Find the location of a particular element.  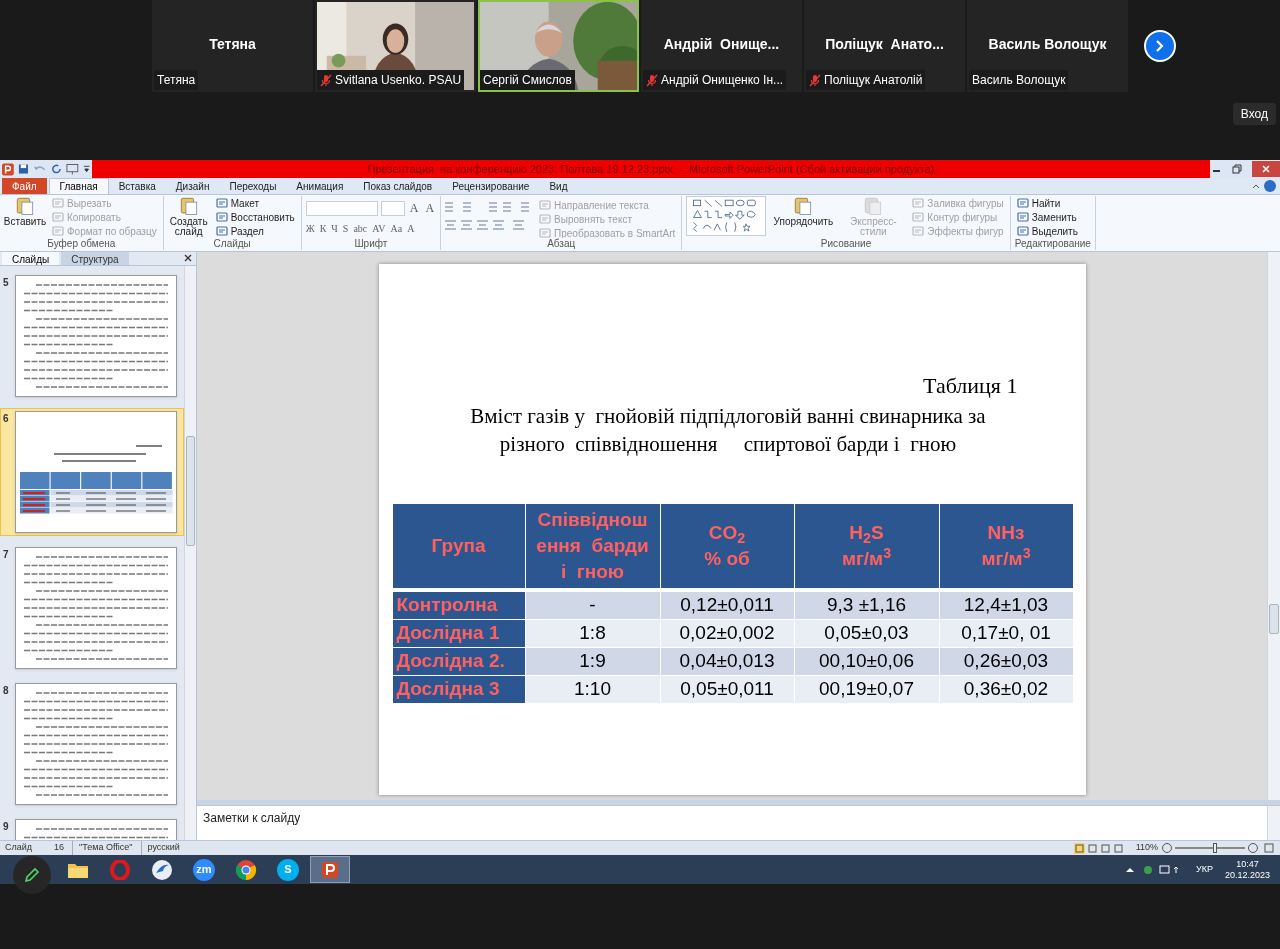

app-logo-icon is located at coordinates (8, 169).